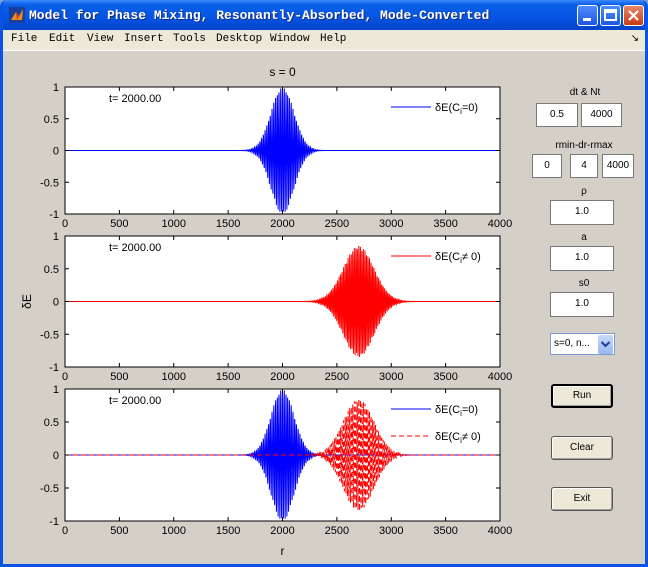 This screenshot has height=567, width=648. I want to click on close-icon, so click(633, 15).